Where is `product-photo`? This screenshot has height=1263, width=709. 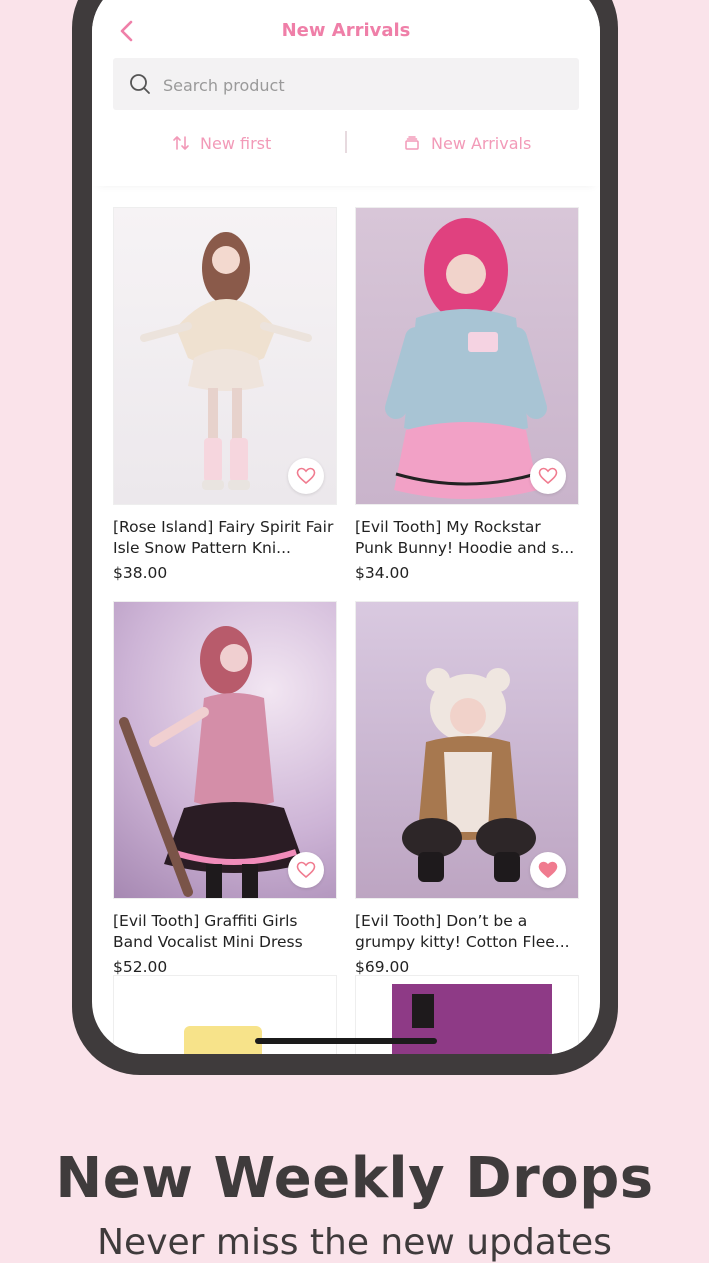 product-photo is located at coordinates (223, 1040).